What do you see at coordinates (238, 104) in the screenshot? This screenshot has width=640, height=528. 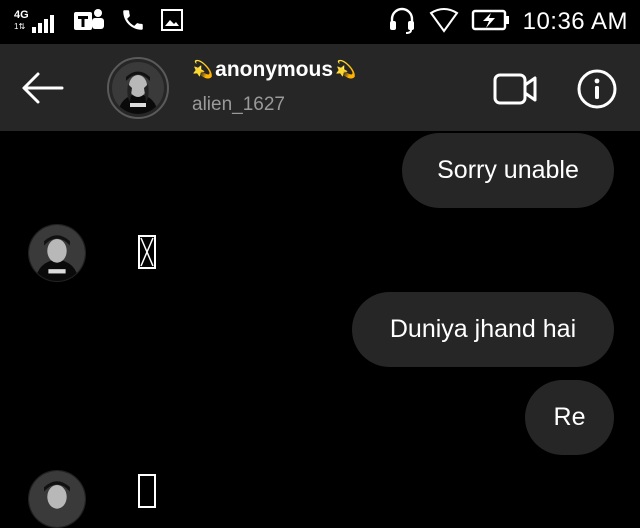 I see `contact-handle: alien_1627` at bounding box center [238, 104].